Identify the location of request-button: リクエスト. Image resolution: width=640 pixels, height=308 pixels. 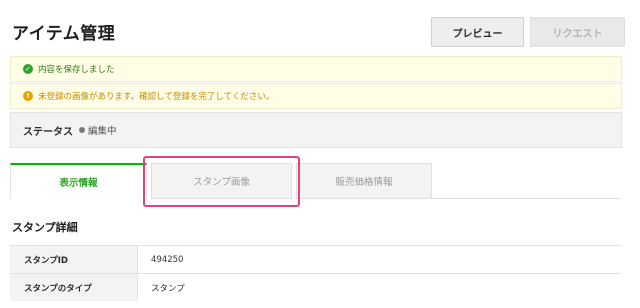
(577, 32).